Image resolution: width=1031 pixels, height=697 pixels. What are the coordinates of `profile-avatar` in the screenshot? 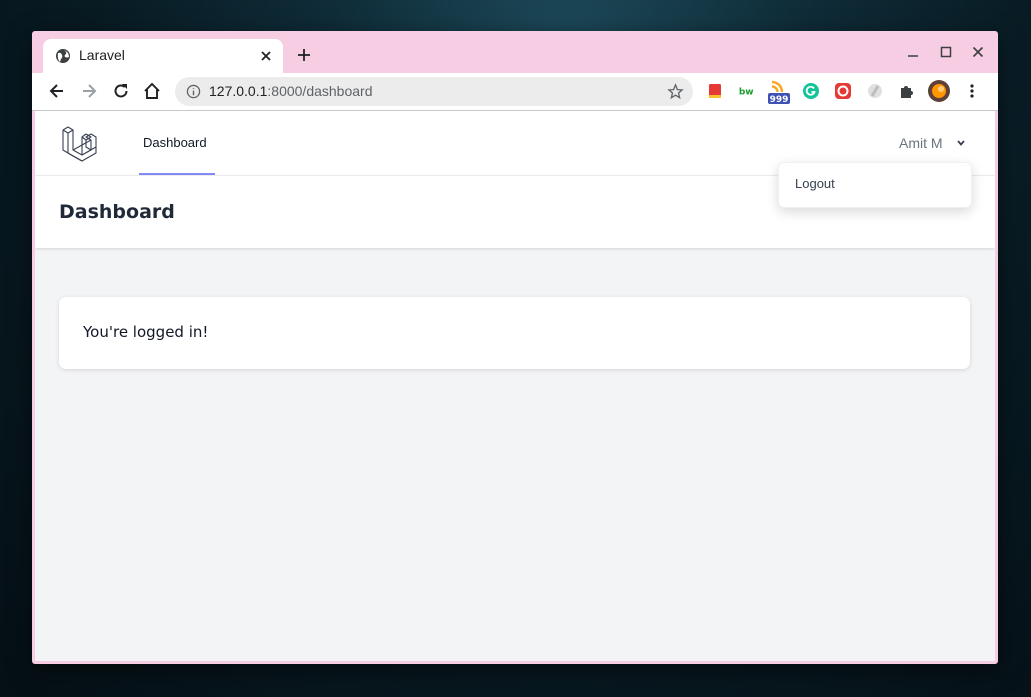 It's located at (939, 91).